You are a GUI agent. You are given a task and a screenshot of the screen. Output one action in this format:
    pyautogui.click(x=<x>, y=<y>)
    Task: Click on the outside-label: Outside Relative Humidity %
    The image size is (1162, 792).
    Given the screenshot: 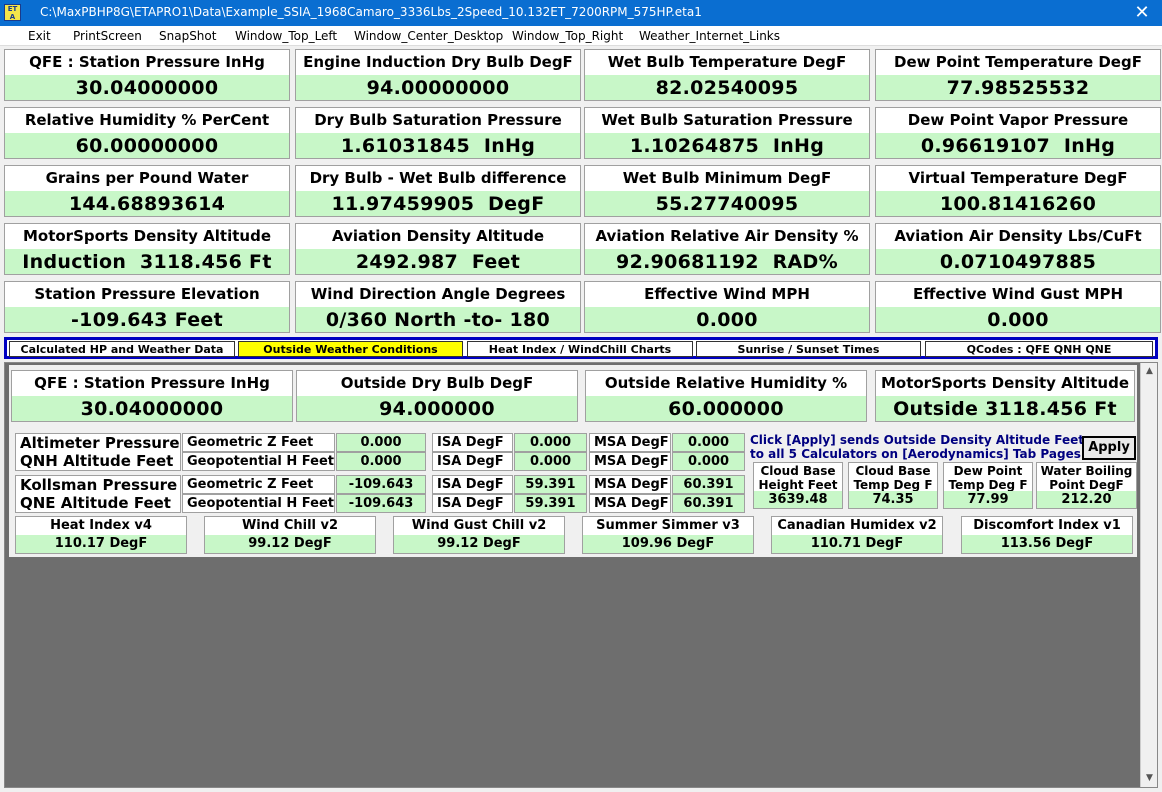 What is the action you would take?
    pyautogui.click(x=726, y=383)
    